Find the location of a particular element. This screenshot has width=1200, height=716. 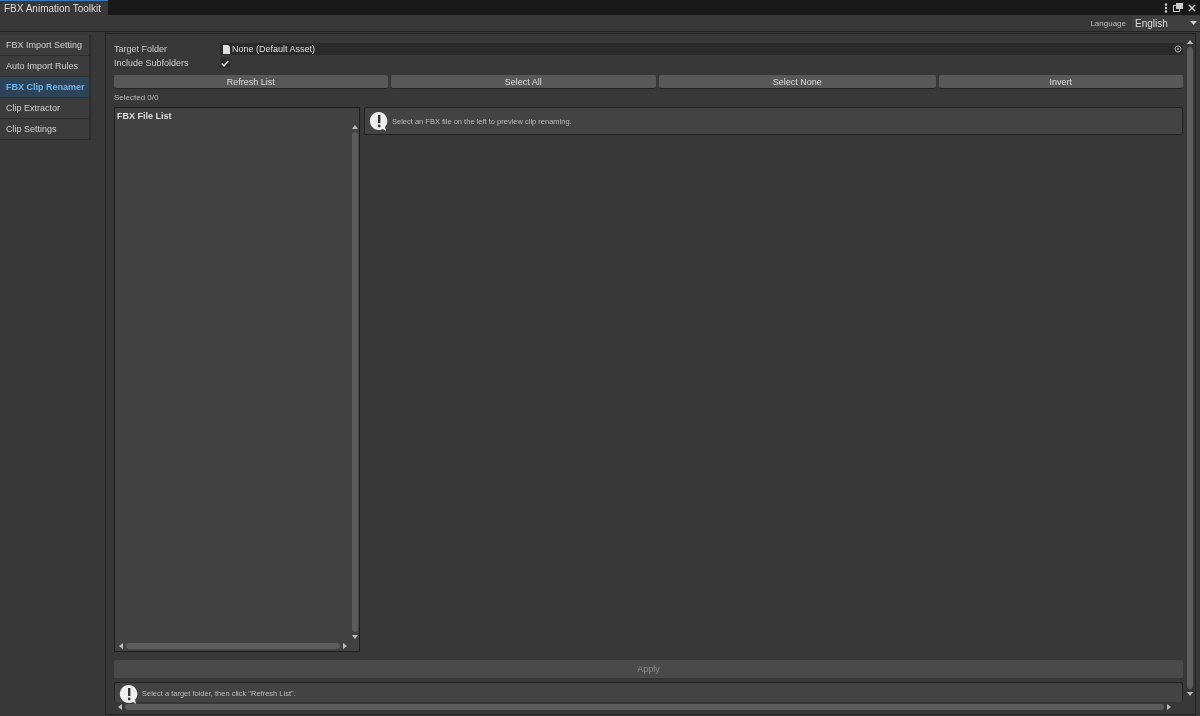

object-field: None (Default Asset) is located at coordinates (701, 49).